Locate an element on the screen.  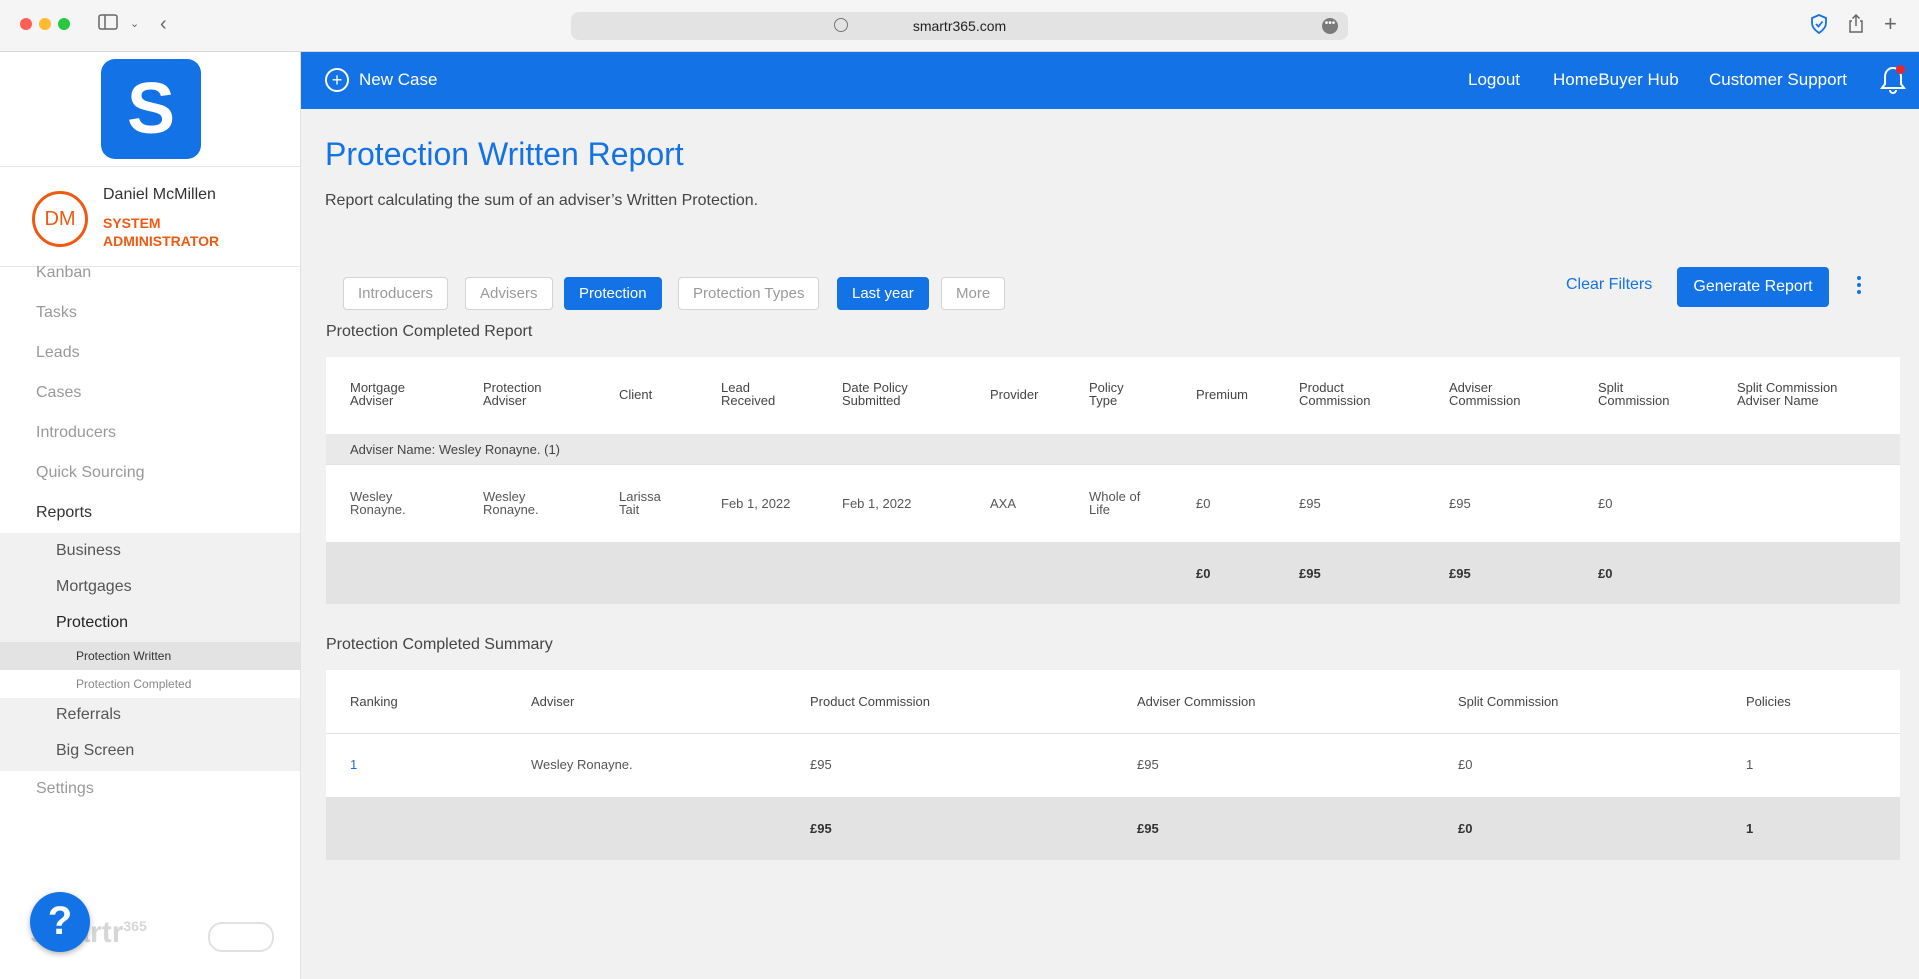
new-case-button: + New Case is located at coordinates (381, 80).